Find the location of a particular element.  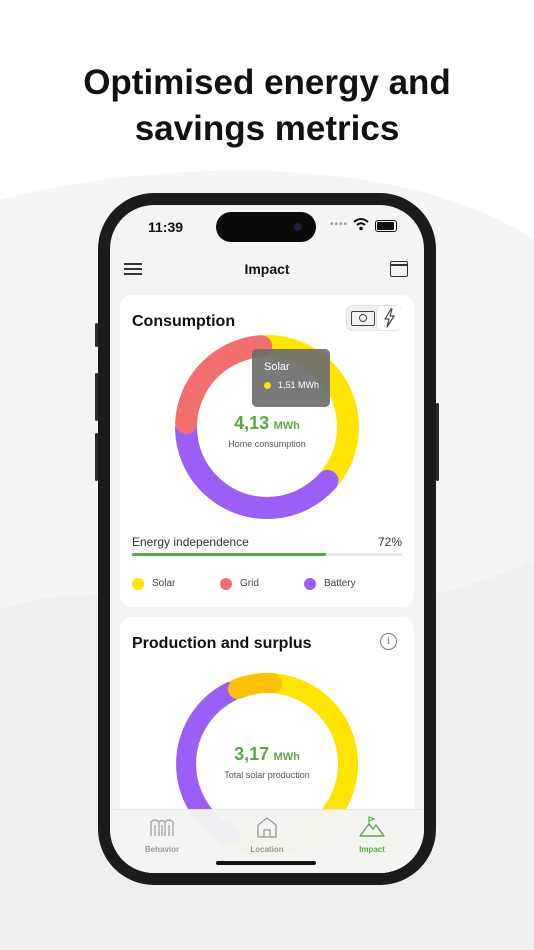

tab-location: Location is located at coordinates (267, 835).